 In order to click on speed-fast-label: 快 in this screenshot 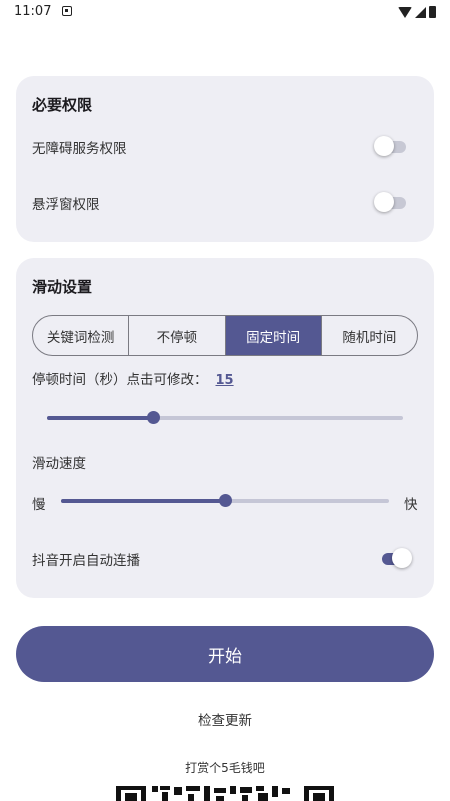, I will do `click(411, 505)`.